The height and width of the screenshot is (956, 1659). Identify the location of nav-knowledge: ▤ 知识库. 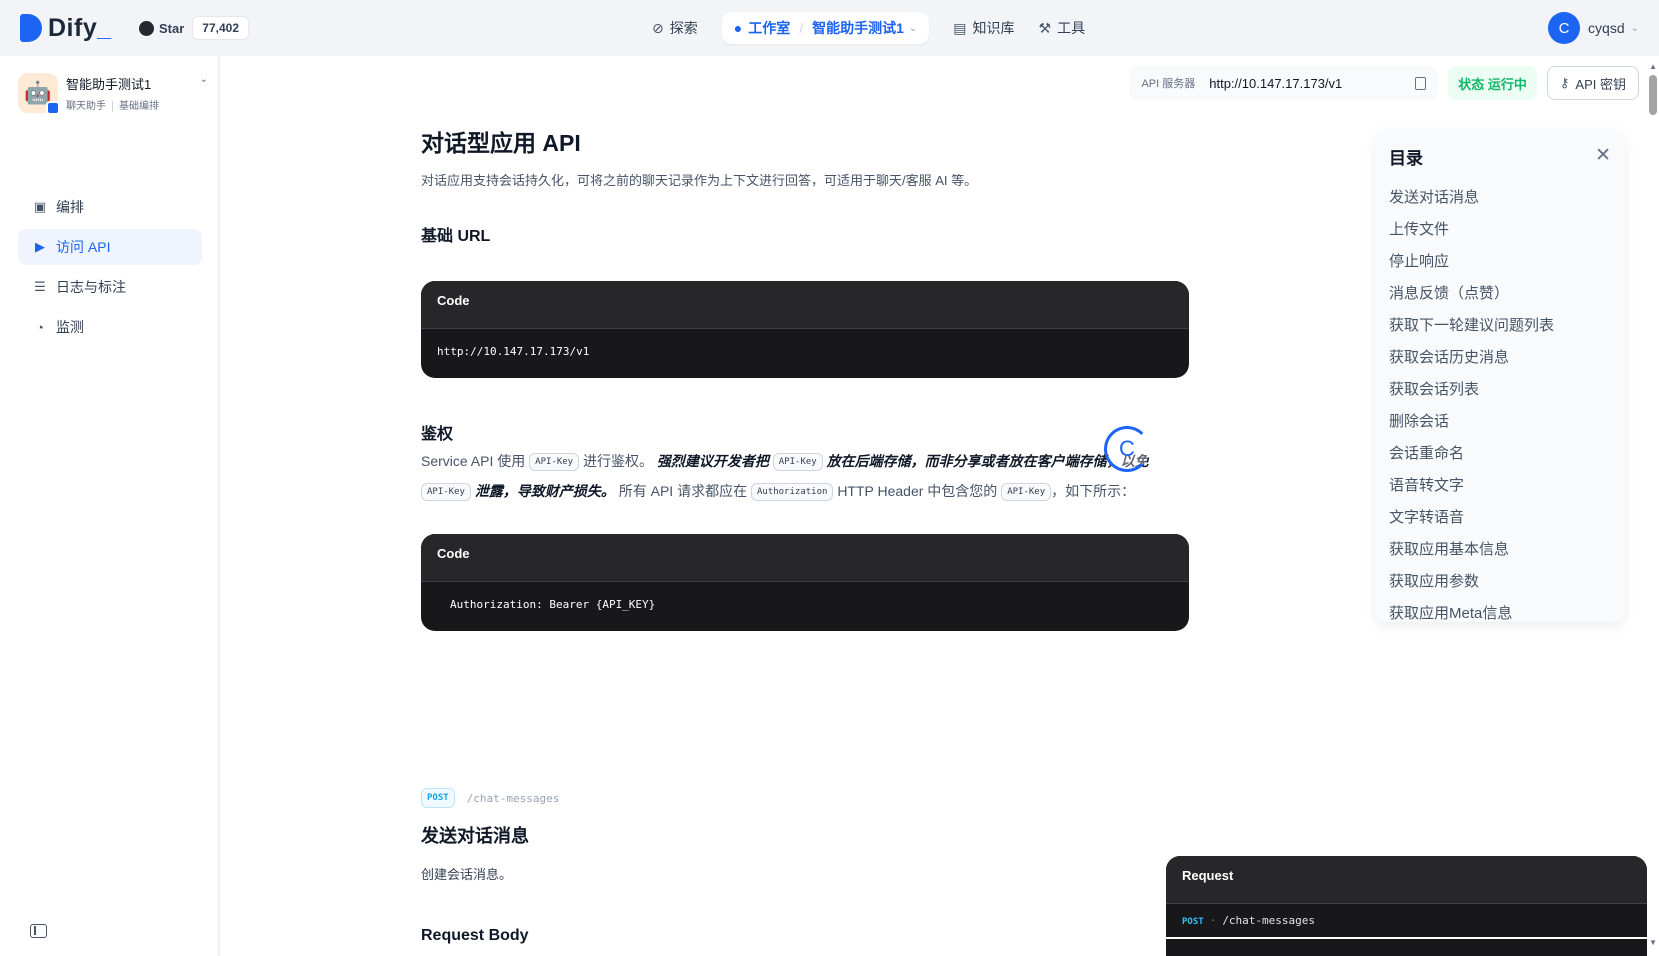
(983, 28).